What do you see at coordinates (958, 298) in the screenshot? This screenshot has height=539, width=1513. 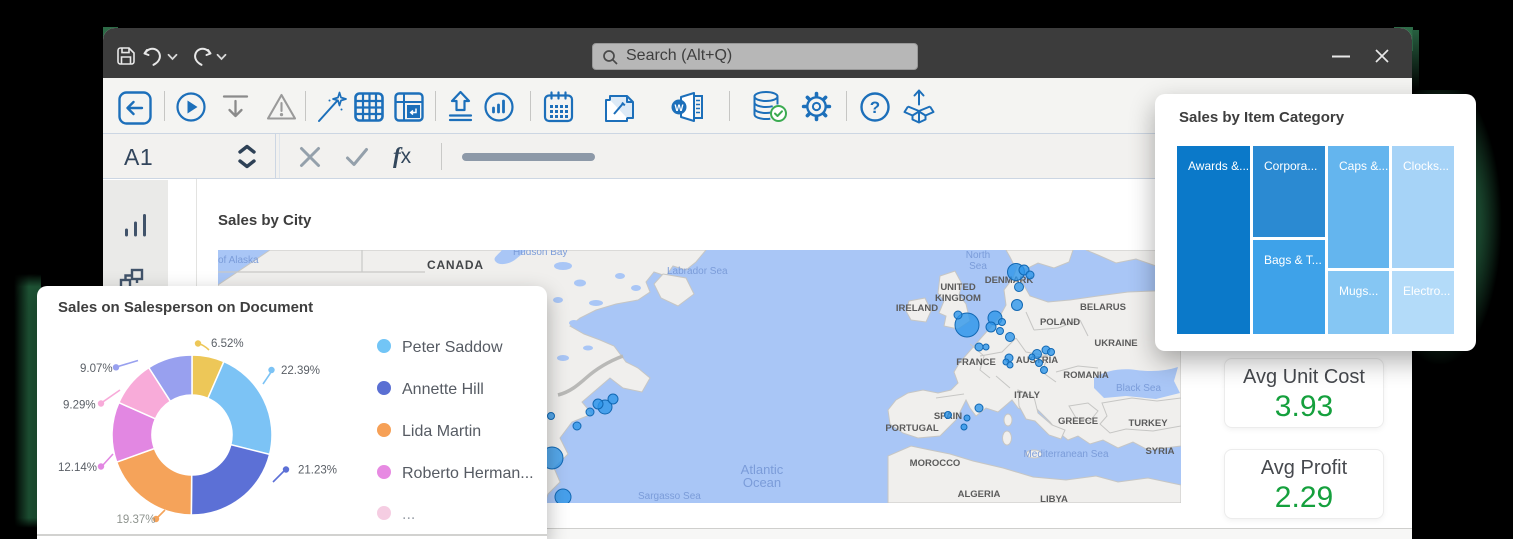 I see `svg-text: KINGDOM` at bounding box center [958, 298].